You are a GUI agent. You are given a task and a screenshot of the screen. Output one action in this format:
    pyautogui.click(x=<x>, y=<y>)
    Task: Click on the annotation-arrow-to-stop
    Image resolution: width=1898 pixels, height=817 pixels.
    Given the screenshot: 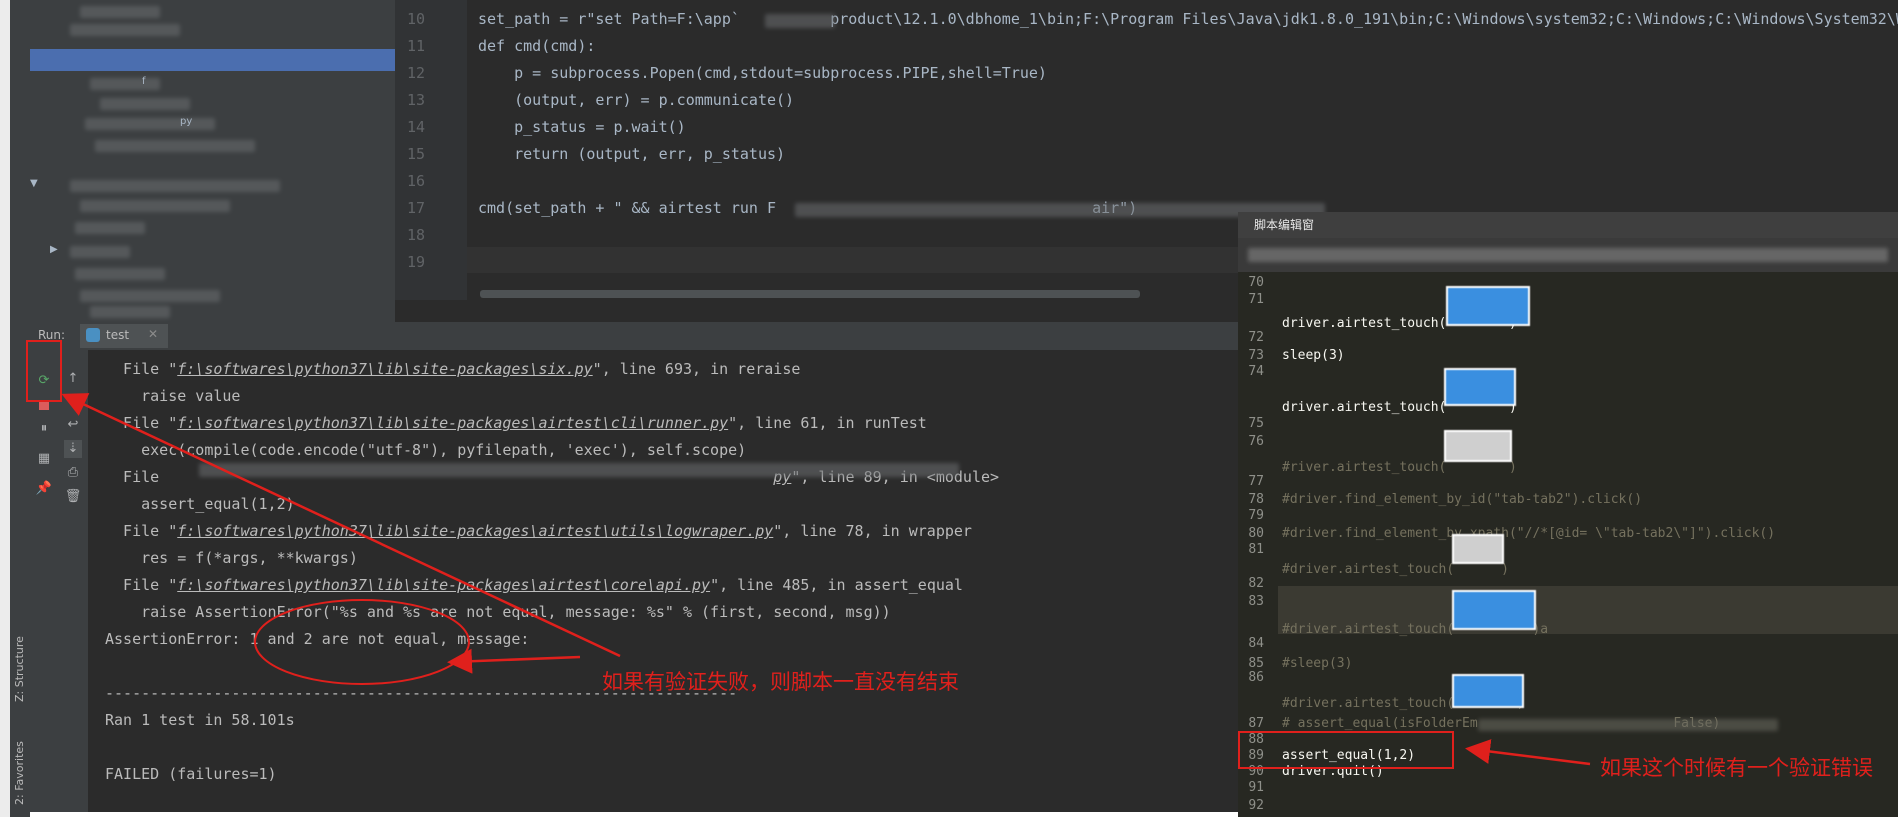 What is the action you would take?
    pyautogui.click(x=341, y=525)
    